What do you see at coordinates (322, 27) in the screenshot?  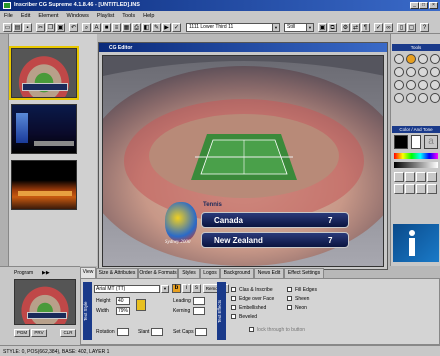 I see `monitor-icon: ▣` at bounding box center [322, 27].